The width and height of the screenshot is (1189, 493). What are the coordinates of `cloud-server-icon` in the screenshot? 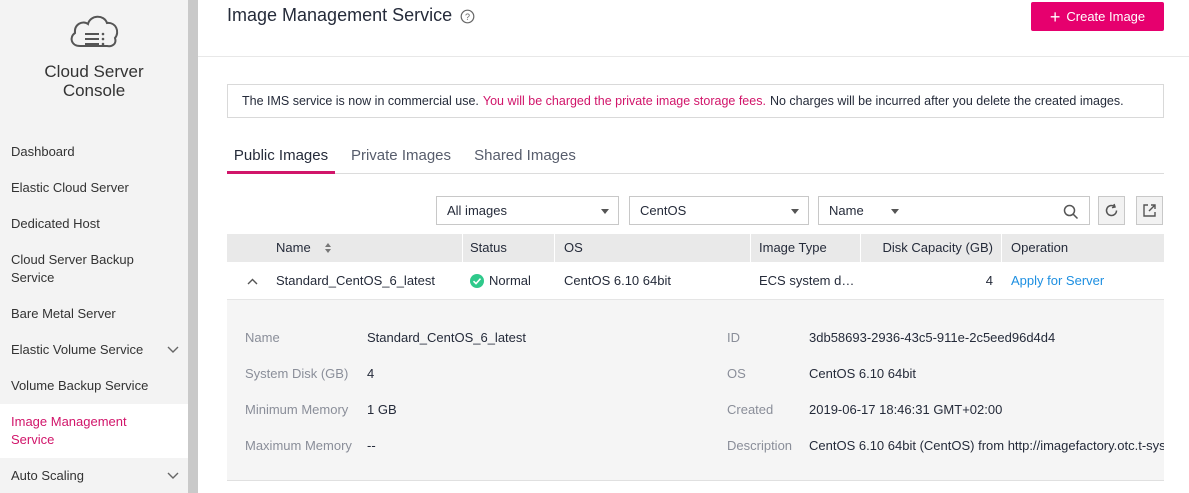 It's located at (94, 31).